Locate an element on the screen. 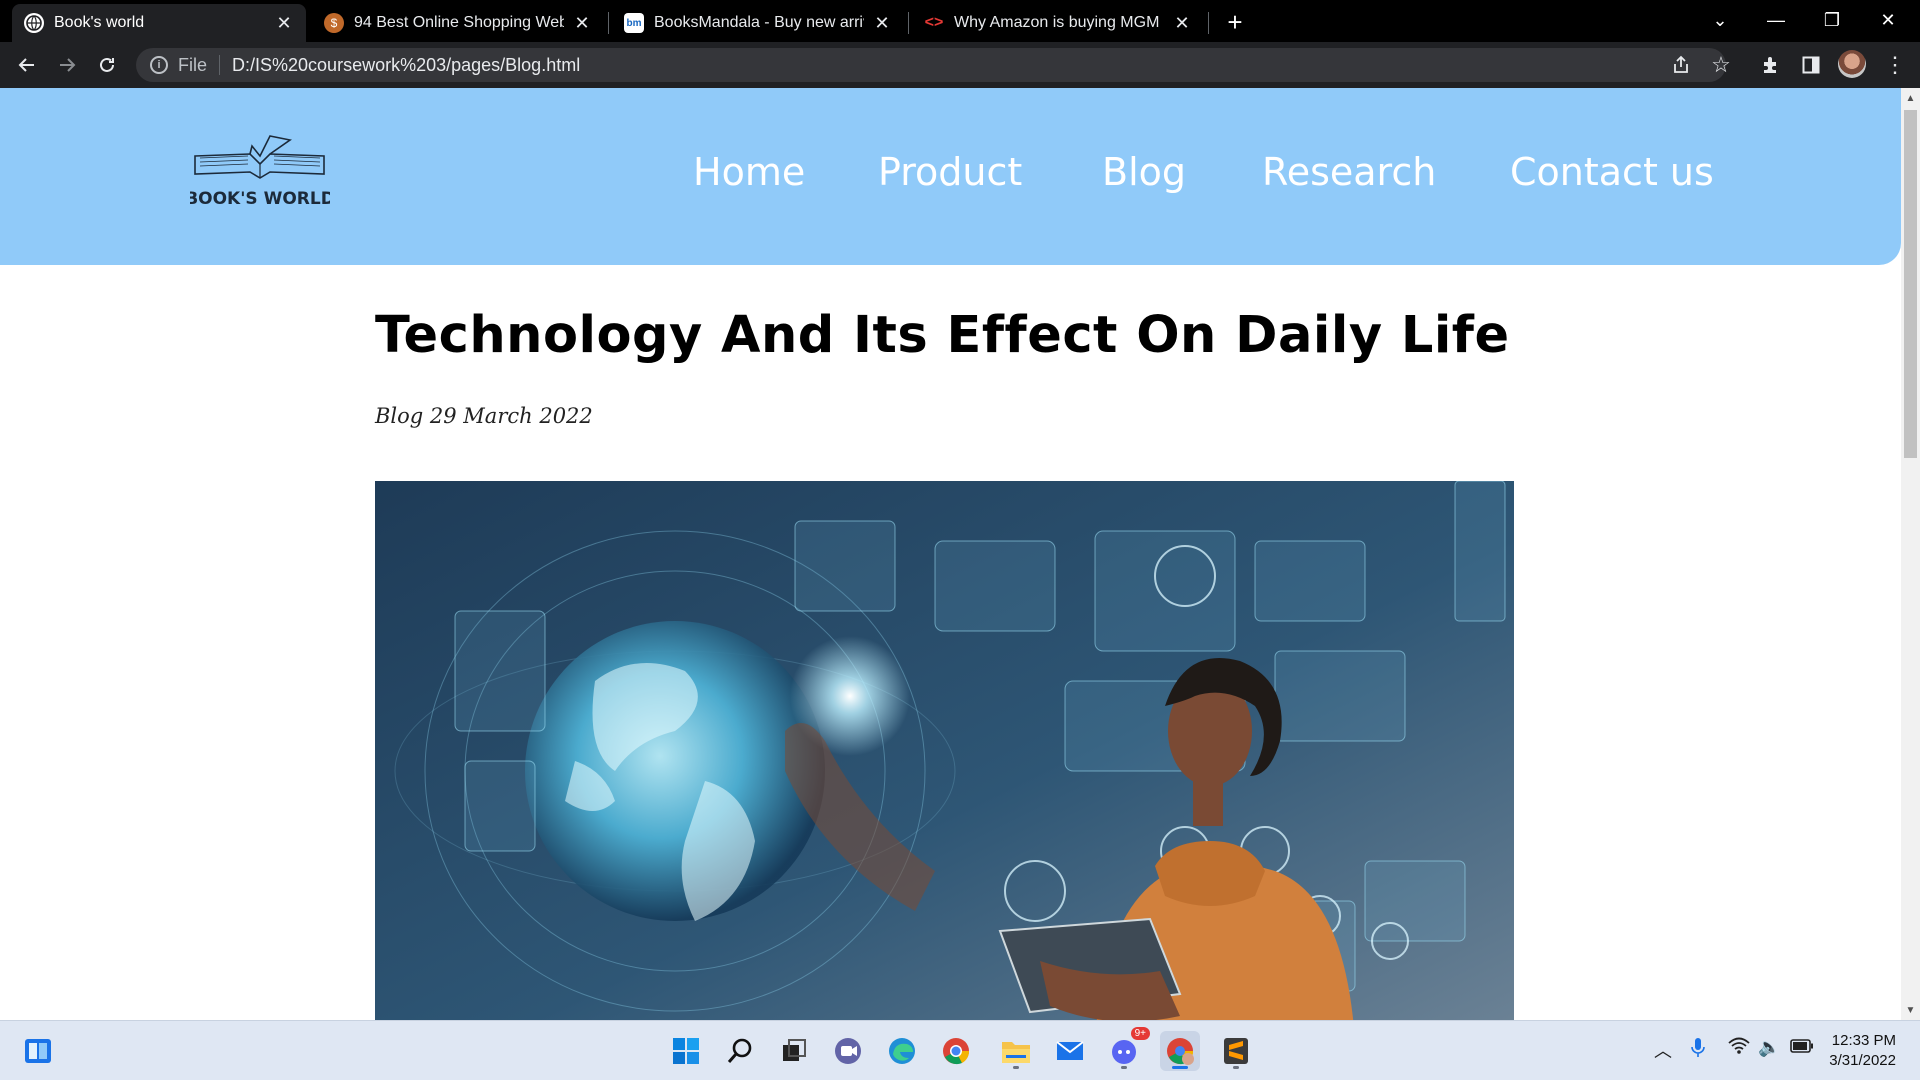 Image resolution: width=1920 pixels, height=1080 pixels. notification-badge: 9+ is located at coordinates (1140, 1033).